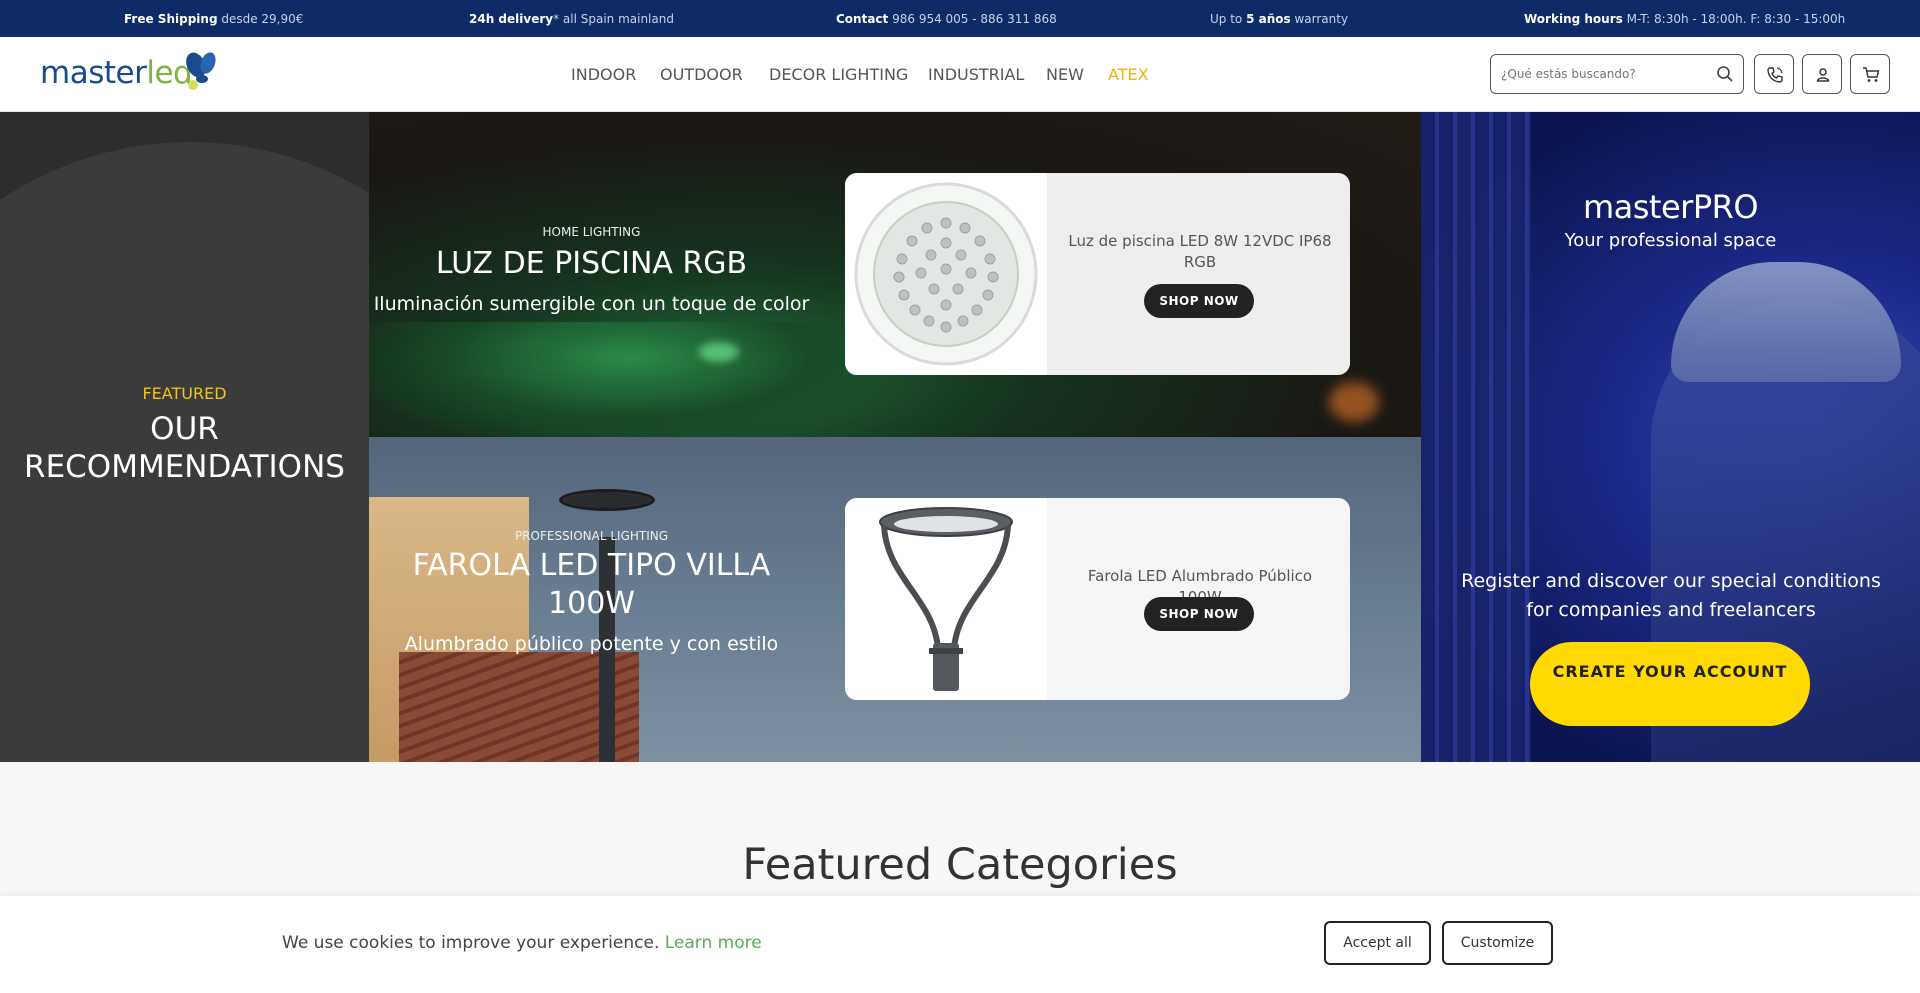  I want to click on shipping-detail: desde 29,90€, so click(260, 19).